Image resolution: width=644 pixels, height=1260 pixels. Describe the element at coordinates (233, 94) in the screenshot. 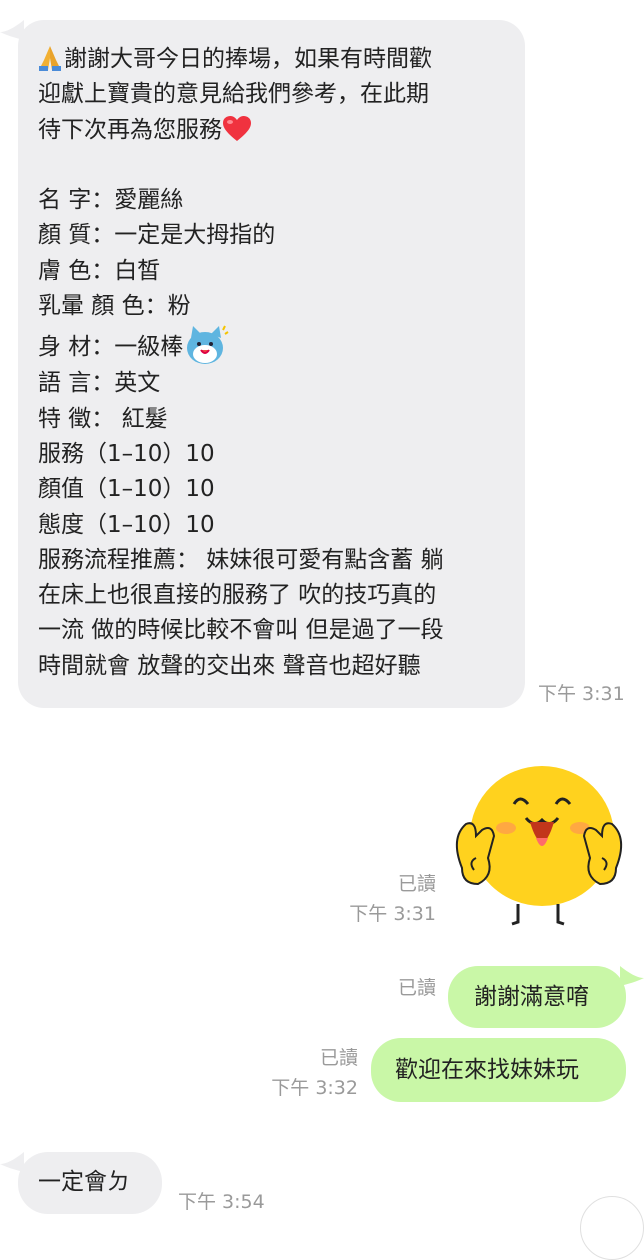

I see `message-line: 迎獻上寶貴的意見給我們參考，在此期` at that location.